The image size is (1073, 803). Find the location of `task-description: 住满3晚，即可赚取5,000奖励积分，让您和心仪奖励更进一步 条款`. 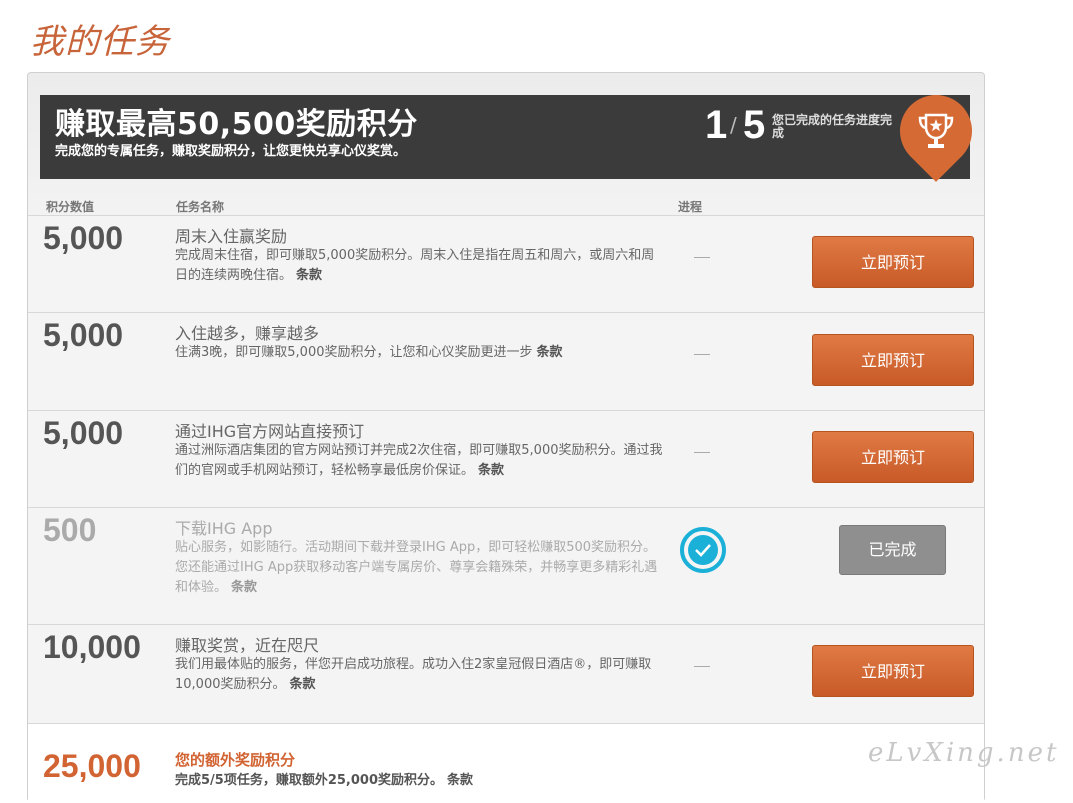

task-description: 住满3晚，即可赚取5,000奖励积分，让您和心仪奖励更进一步 条款 is located at coordinates (420, 353).